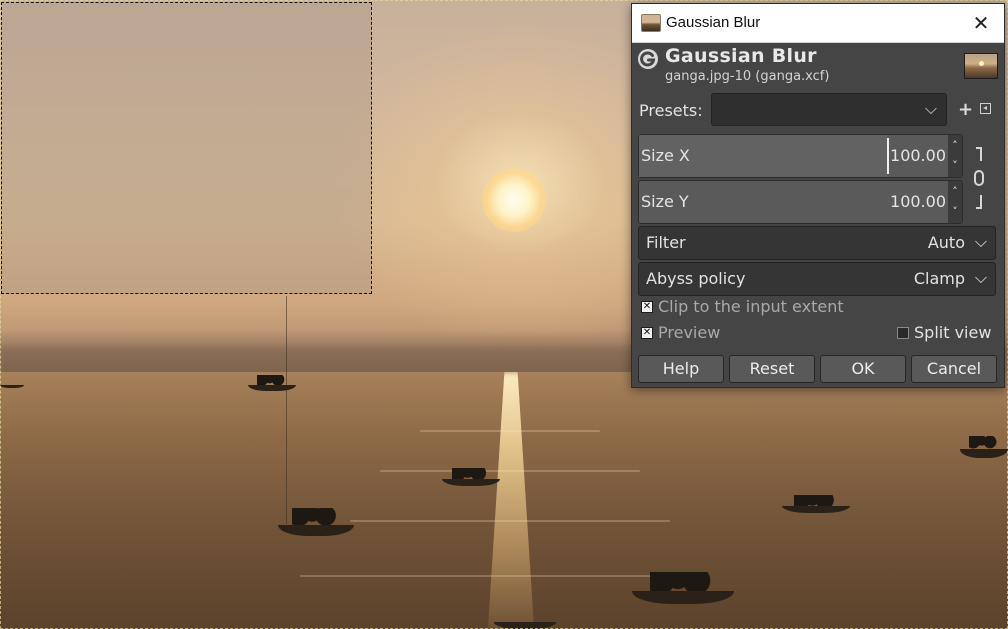 The width and height of the screenshot is (1008, 629). I want to click on filter-label: Filter, so click(666, 242).